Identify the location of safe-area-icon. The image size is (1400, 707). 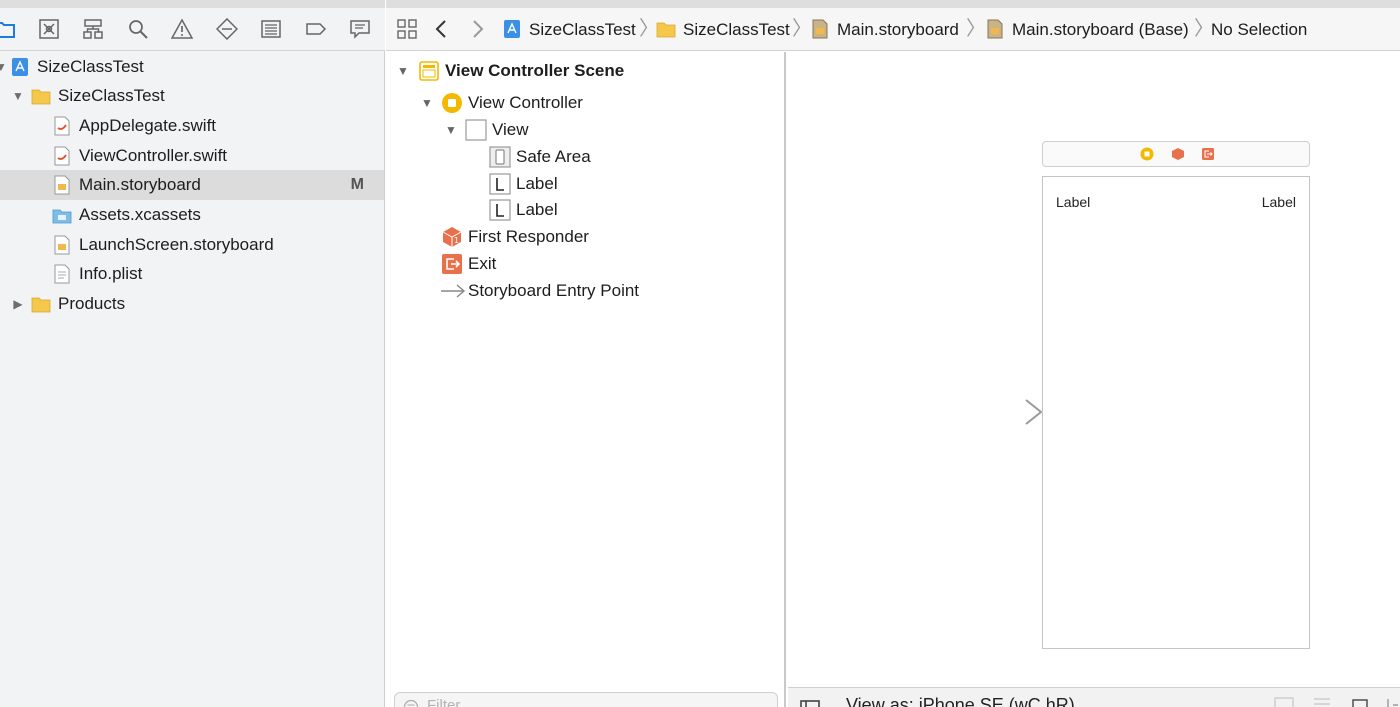
(500, 157).